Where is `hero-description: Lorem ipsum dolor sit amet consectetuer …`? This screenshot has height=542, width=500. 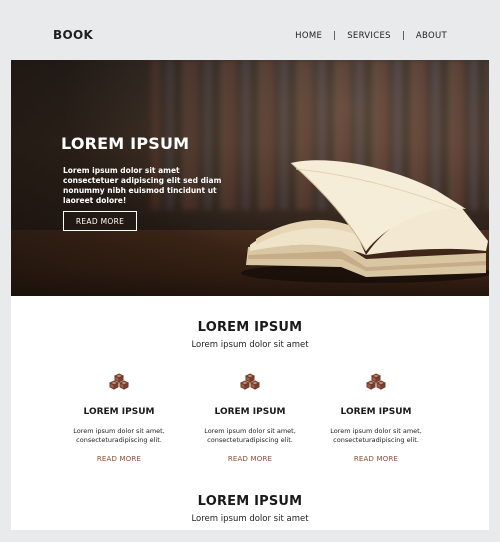 hero-description: Lorem ipsum dolor sit amet consectetuer … is located at coordinates (142, 185).